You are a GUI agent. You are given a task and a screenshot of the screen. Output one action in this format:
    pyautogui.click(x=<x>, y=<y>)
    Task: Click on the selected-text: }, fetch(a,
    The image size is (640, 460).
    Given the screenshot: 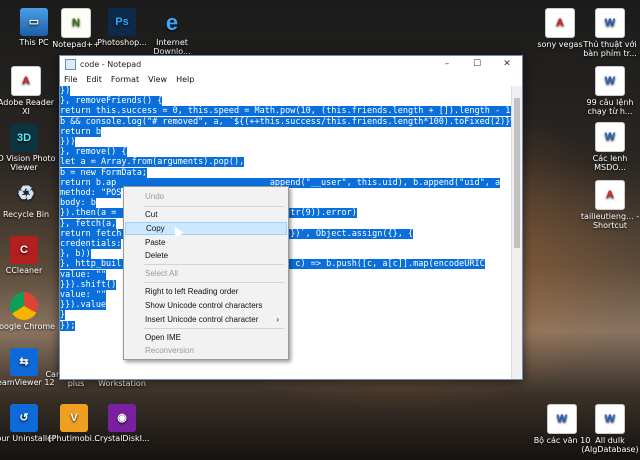 What is the action you would take?
    pyautogui.click(x=88, y=223)
    